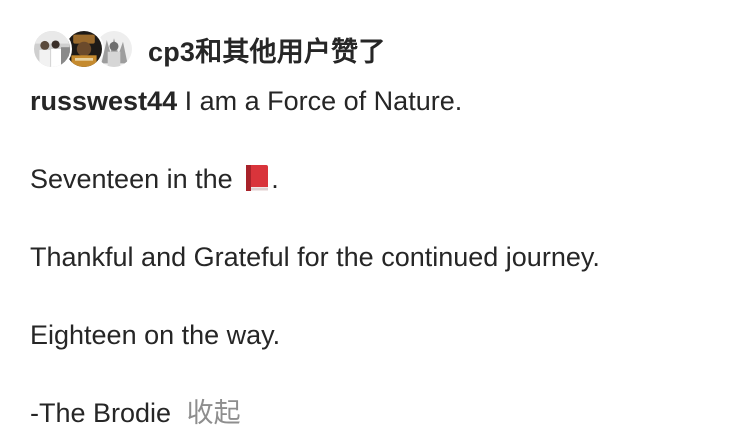  I want to click on caption-text: -The Brodie, so click(101, 413).